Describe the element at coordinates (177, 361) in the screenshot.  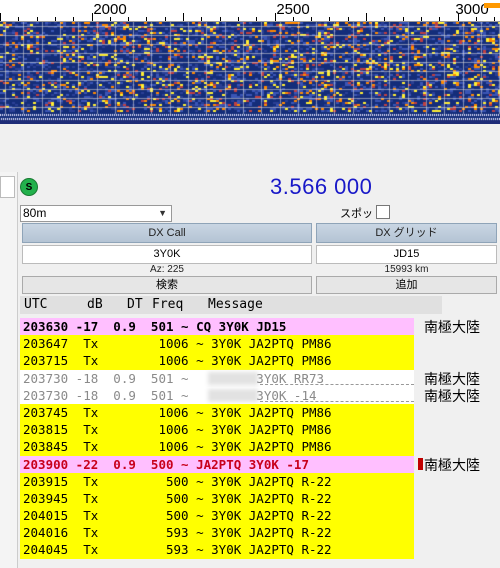
I see `row-text: 203715 Tx 1006 ~ 3Y0K JA2PTQ PM86` at that location.